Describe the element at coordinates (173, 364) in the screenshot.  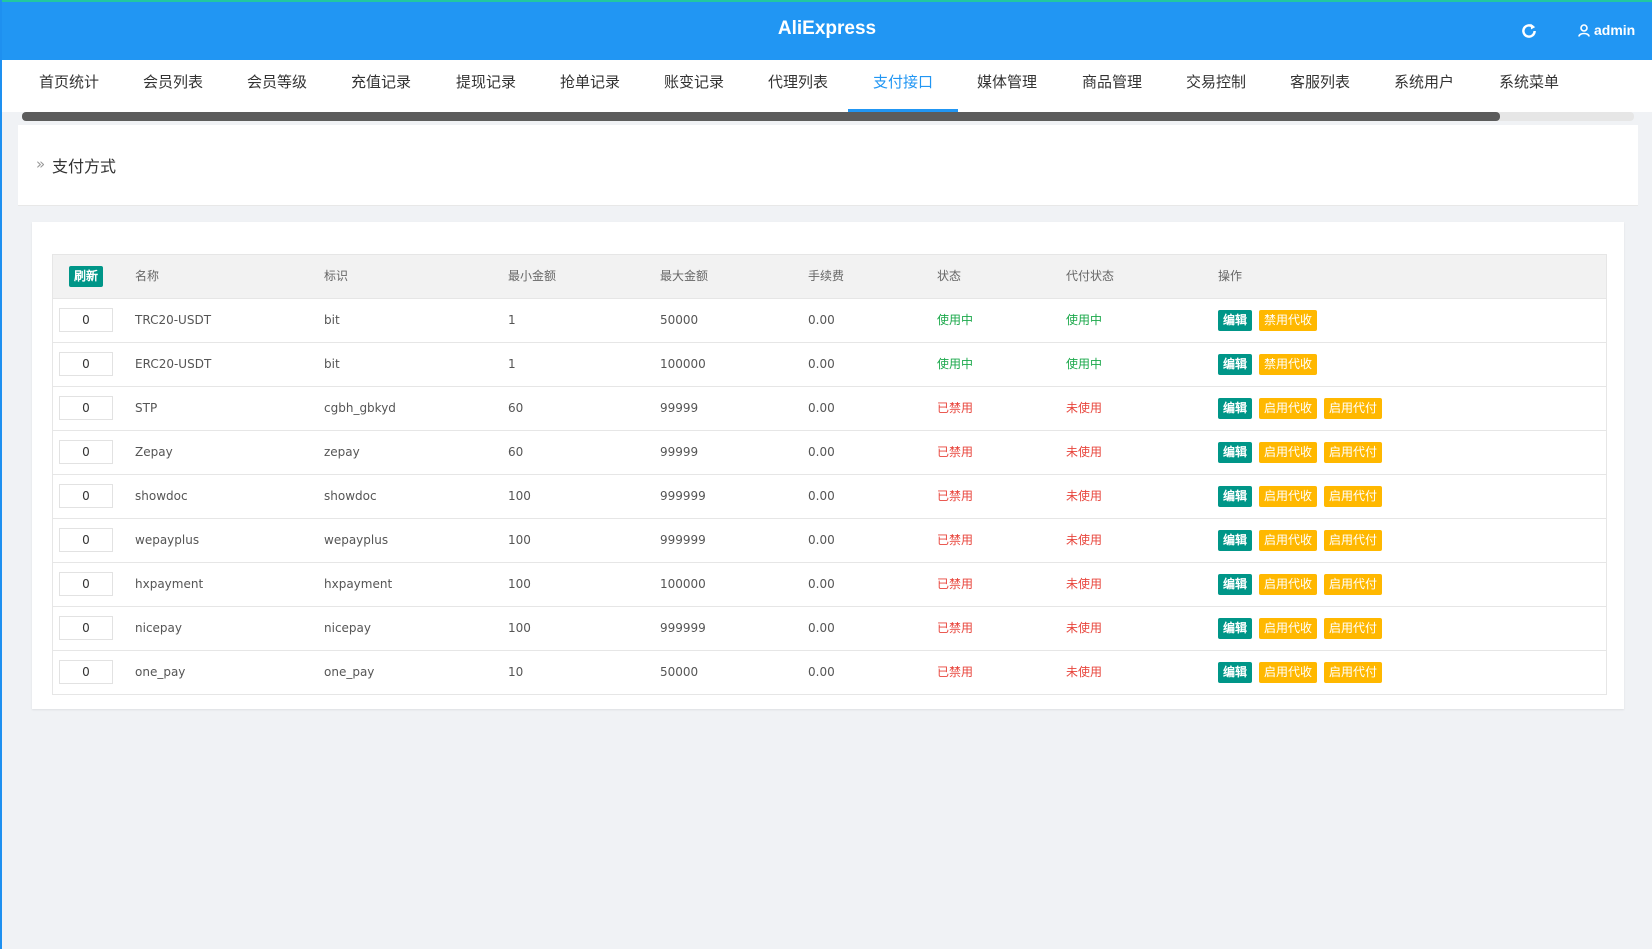
I see `cell-name: ERC20-USDT` at that location.